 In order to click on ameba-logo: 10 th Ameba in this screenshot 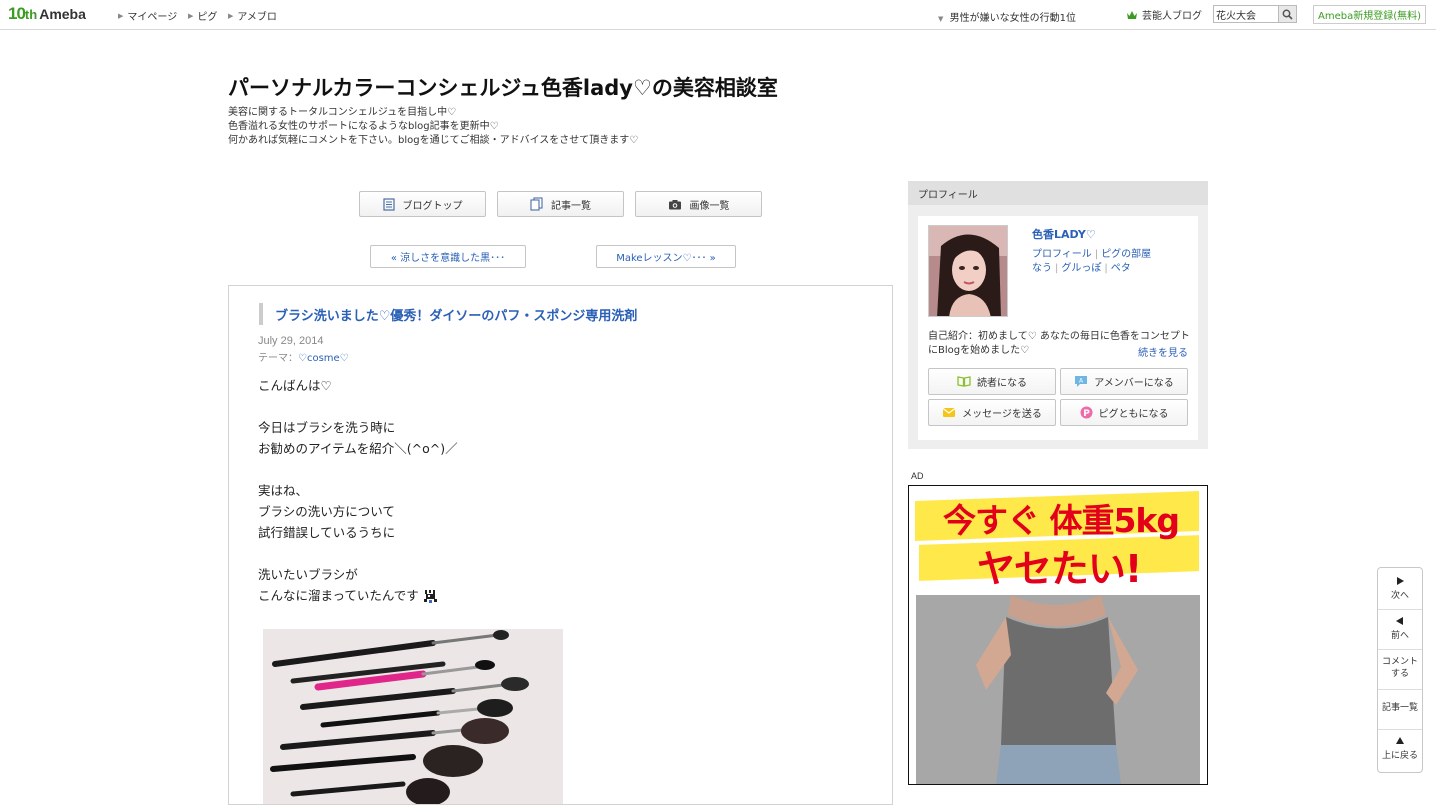, I will do `click(47, 13)`.